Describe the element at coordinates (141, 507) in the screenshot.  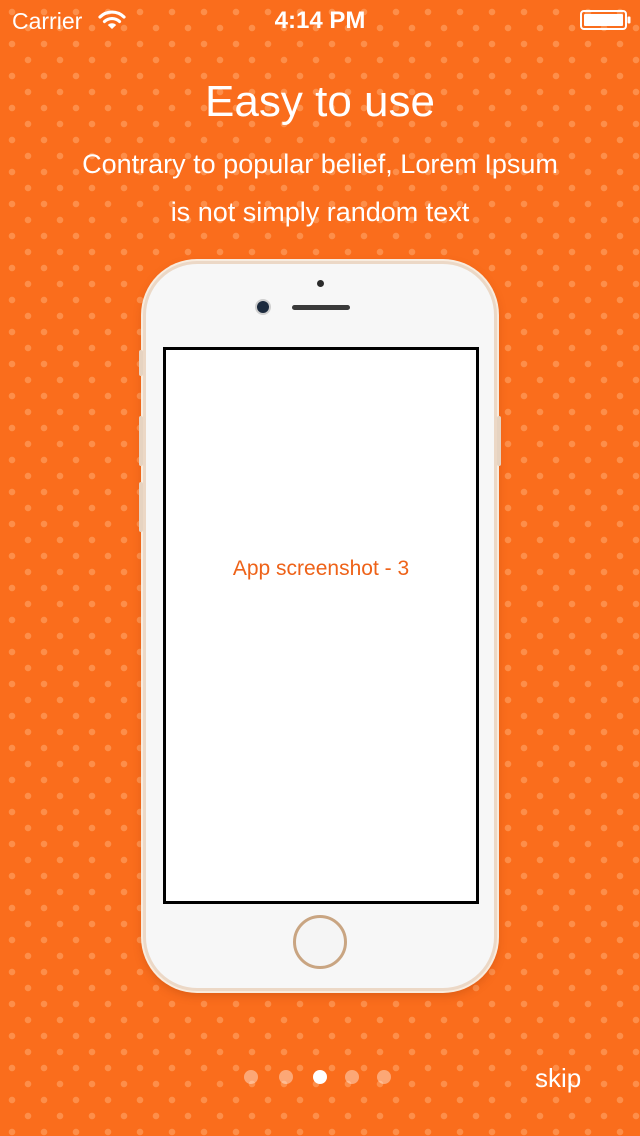
I see `phone-volume-down-button` at that location.